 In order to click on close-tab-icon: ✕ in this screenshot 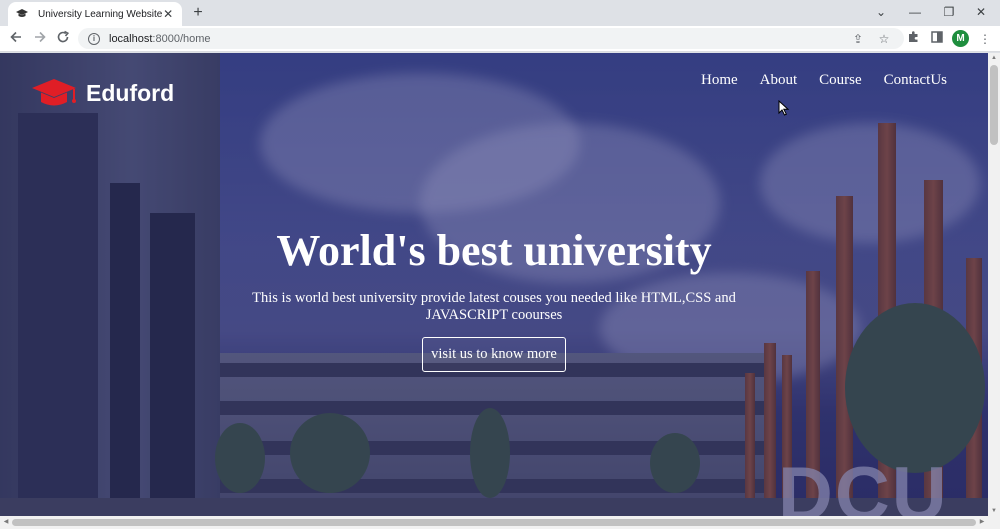, I will do `click(168, 14)`.